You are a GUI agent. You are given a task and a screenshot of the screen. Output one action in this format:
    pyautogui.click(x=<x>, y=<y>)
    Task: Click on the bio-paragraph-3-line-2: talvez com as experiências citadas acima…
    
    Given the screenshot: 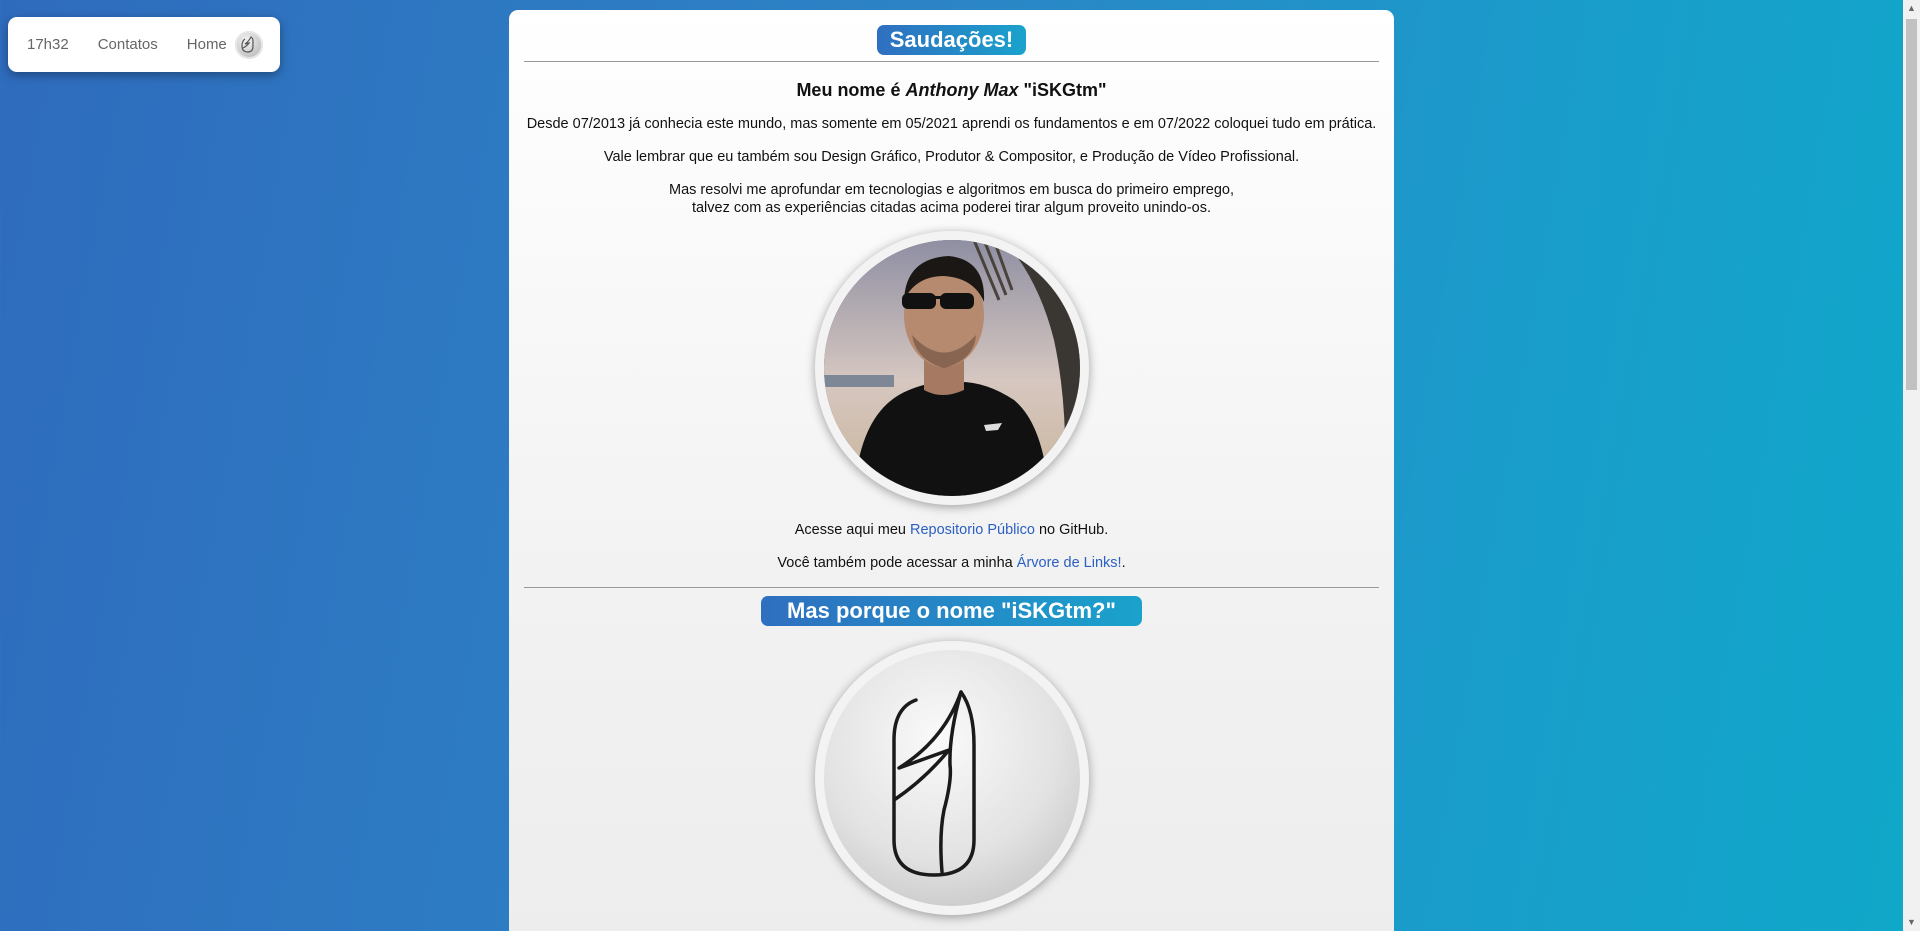 What is the action you would take?
    pyautogui.click(x=951, y=208)
    